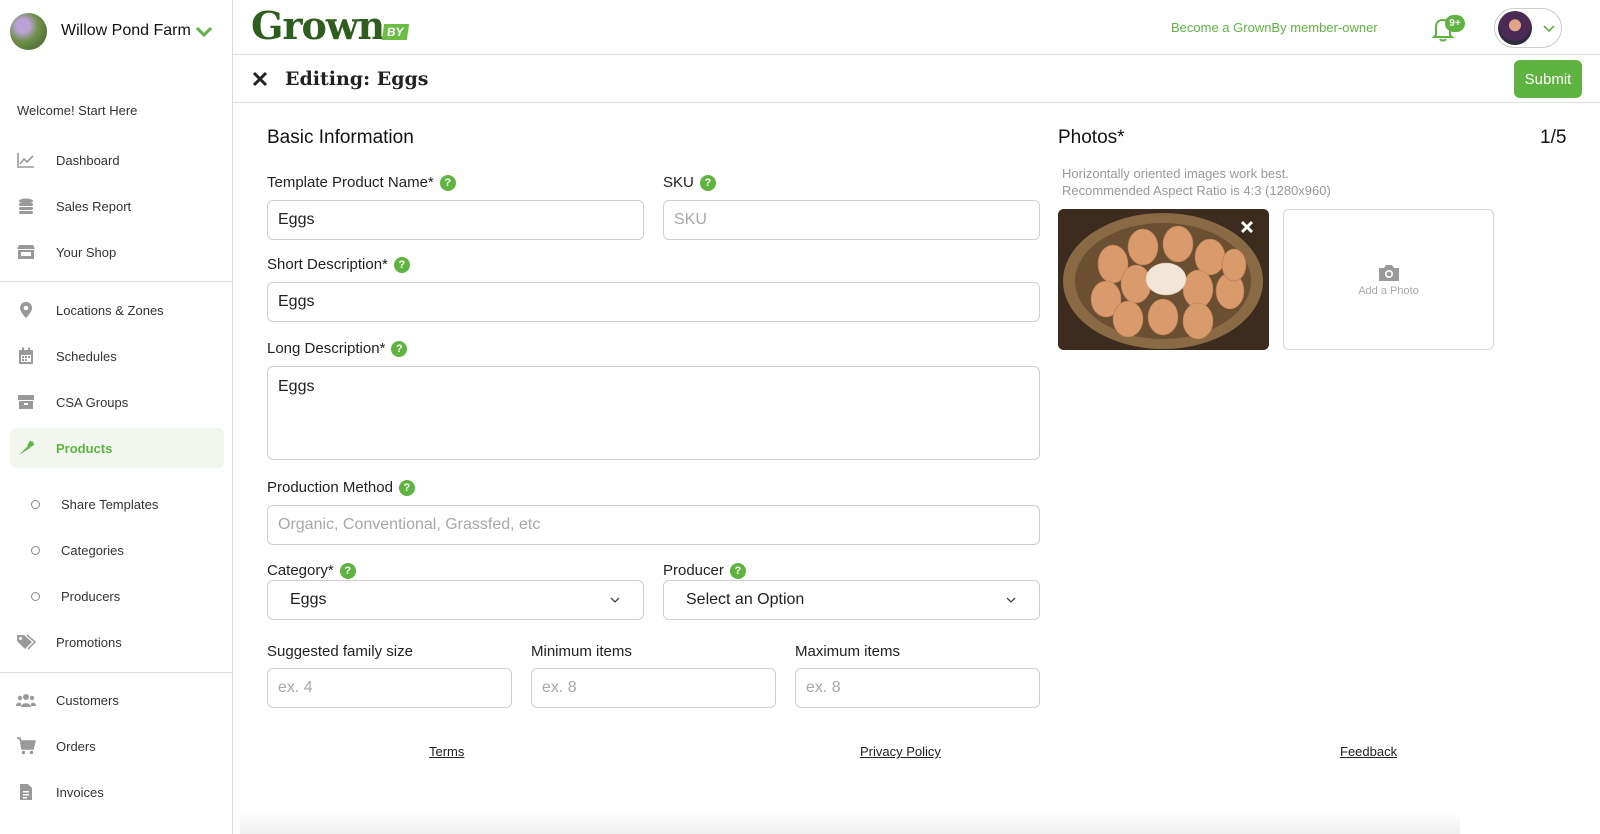 The width and height of the screenshot is (1600, 834). Describe the element at coordinates (1455, 23) in the screenshot. I see `notification-count-badge: 9+` at that location.